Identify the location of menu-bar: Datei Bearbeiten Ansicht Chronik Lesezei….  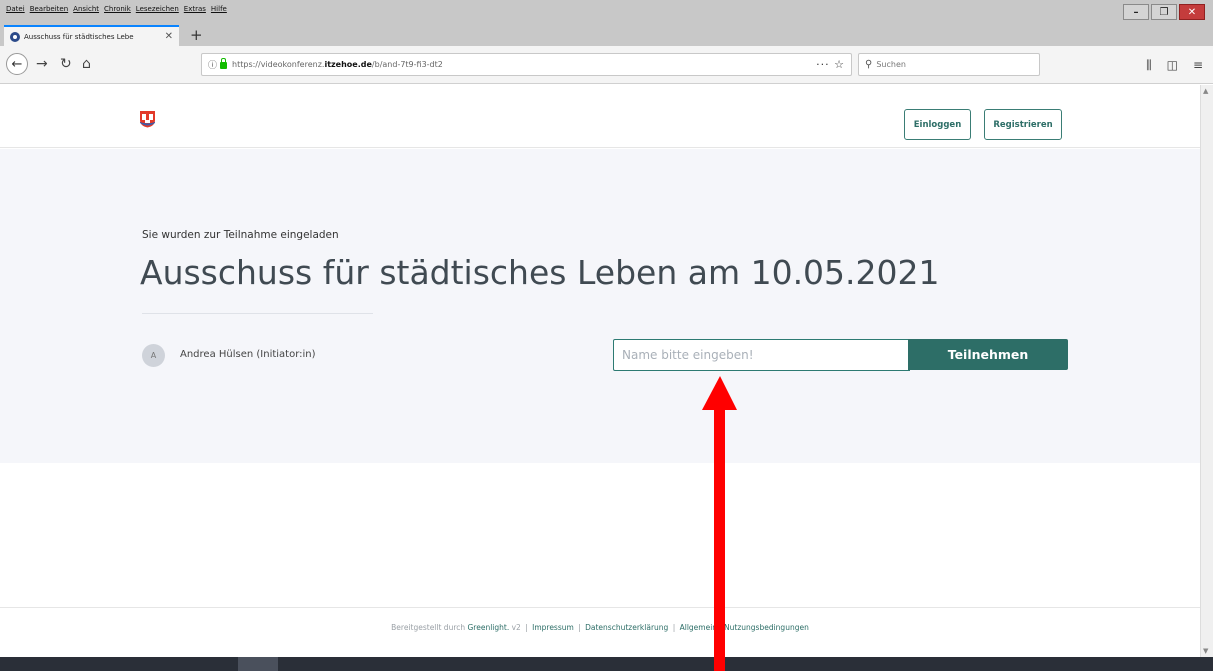
(606, 12).